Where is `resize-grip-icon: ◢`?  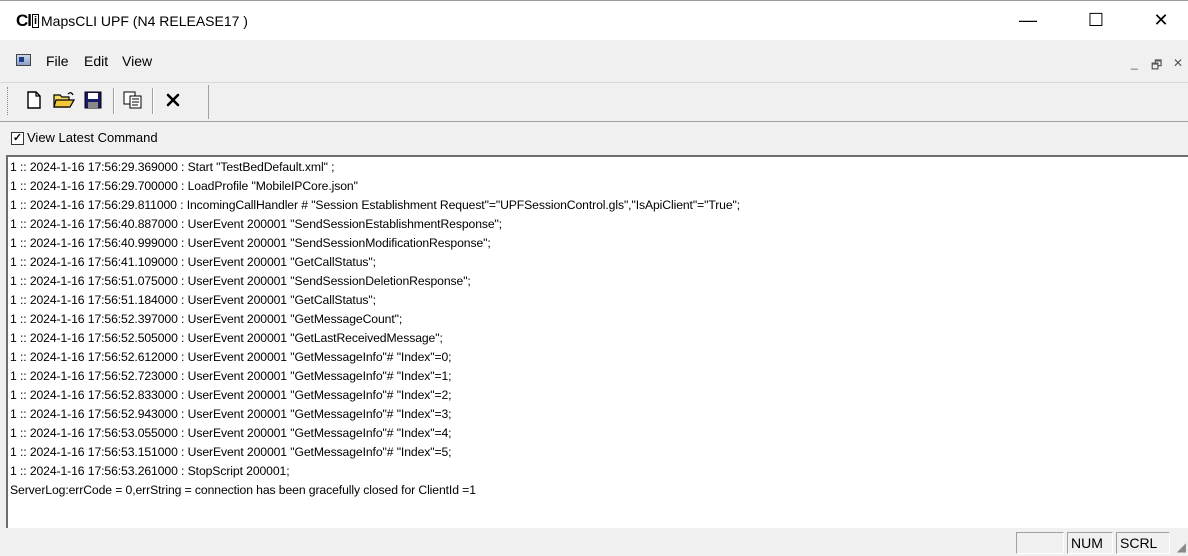
resize-grip-icon: ◢ is located at coordinates (1181, 547).